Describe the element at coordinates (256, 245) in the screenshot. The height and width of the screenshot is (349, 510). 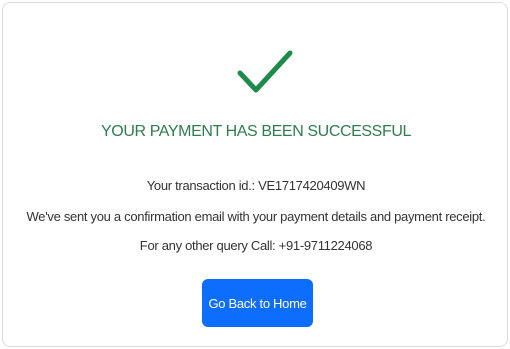
I see `support-phone-text: For any other query Call: +91-9711224068` at that location.